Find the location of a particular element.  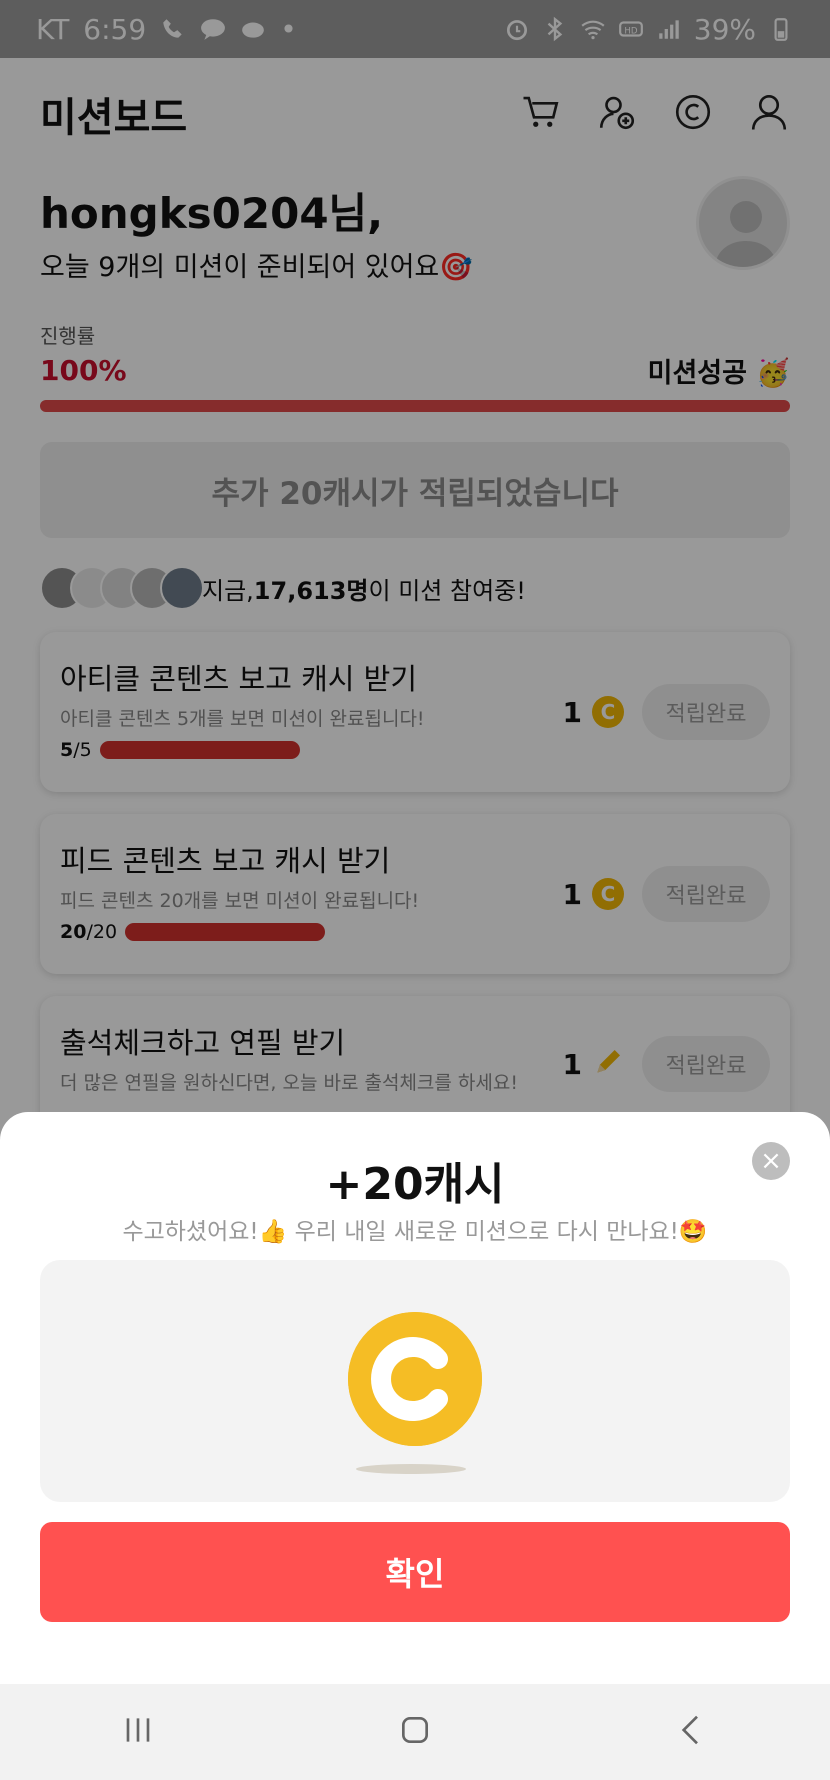

system-nav-bar is located at coordinates (415, 1732).